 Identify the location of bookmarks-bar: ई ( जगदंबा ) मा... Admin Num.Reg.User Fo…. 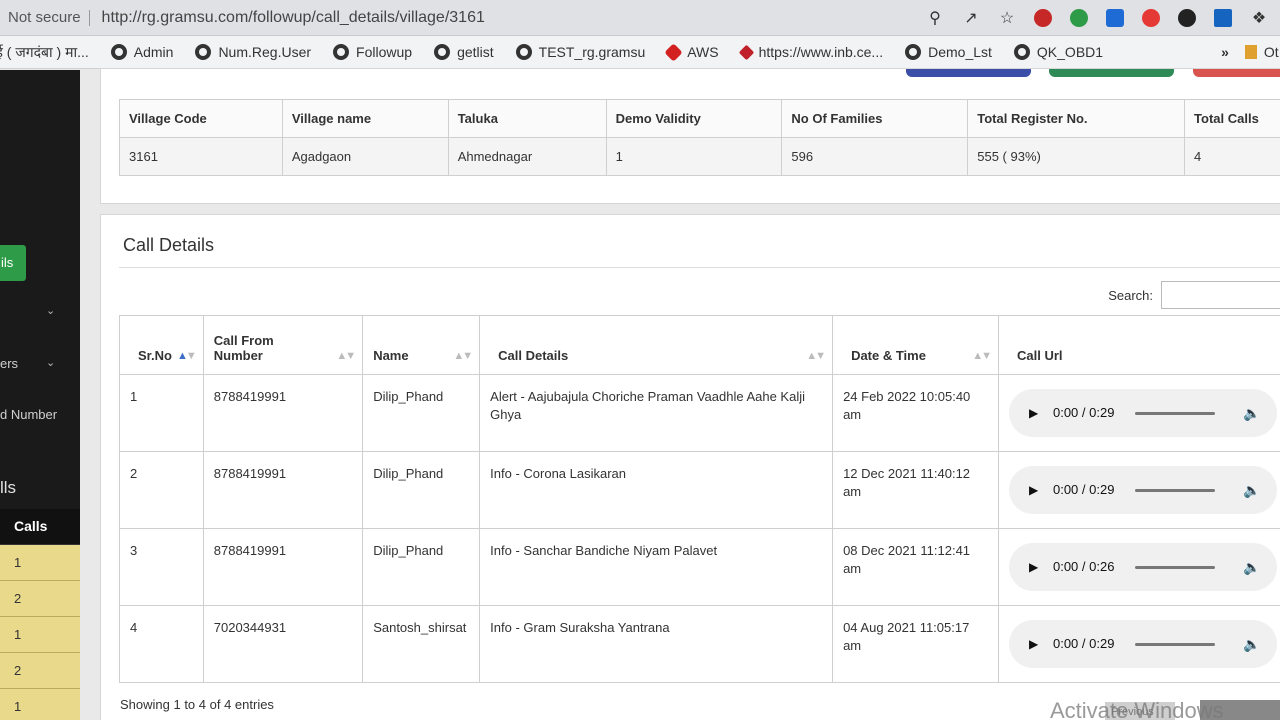
(640, 52).